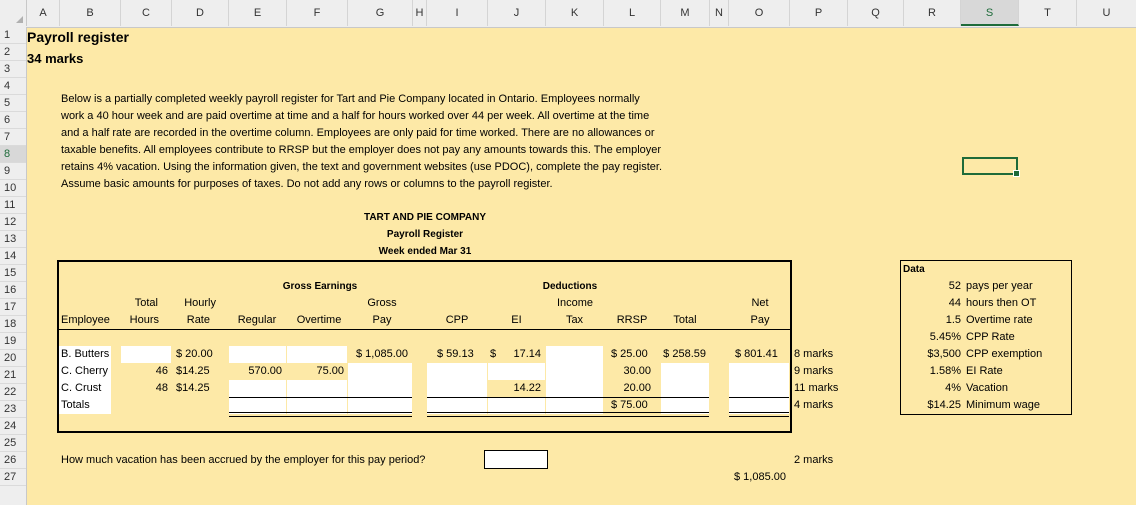 Image resolution: width=1136 pixels, height=505 pixels. I want to click on row-header: 13, so click(13, 239).